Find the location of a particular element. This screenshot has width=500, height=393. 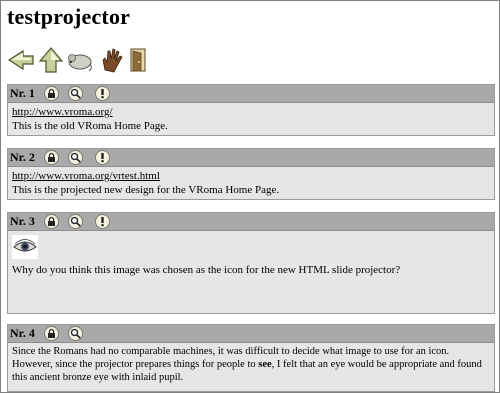

slide-number: Nr. 2 is located at coordinates (22, 157).